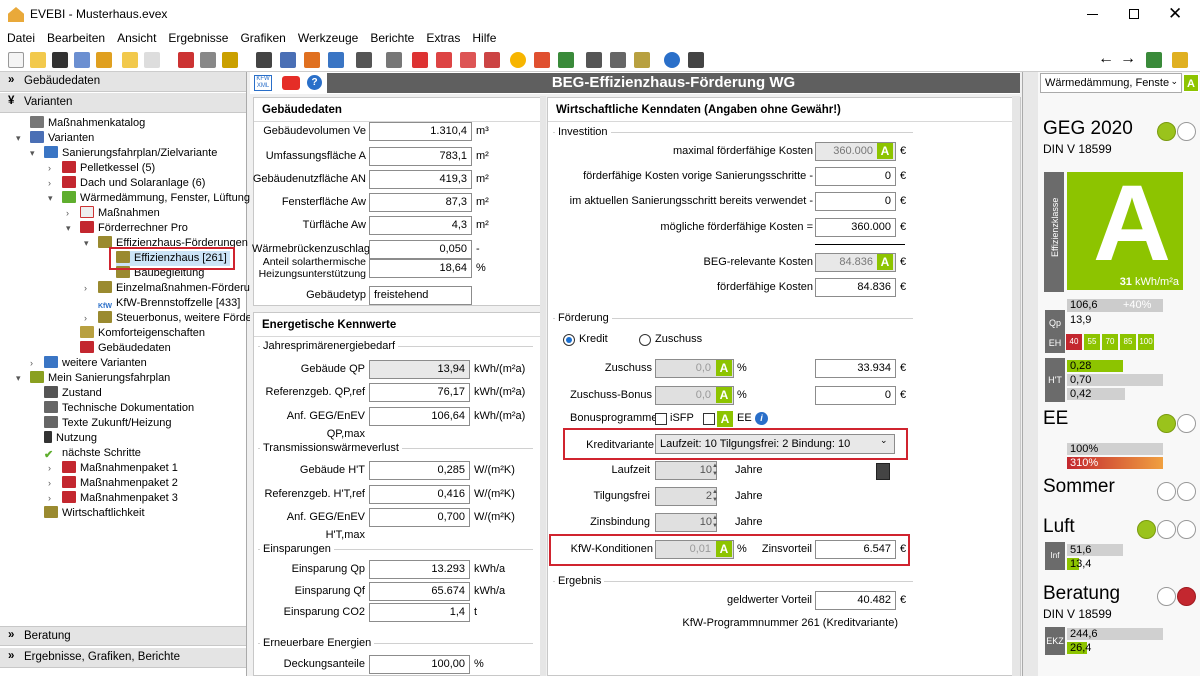 This screenshot has height=676, width=1200. What do you see at coordinates (420, 268) in the screenshot?
I see `value-field: 18,64` at bounding box center [420, 268].